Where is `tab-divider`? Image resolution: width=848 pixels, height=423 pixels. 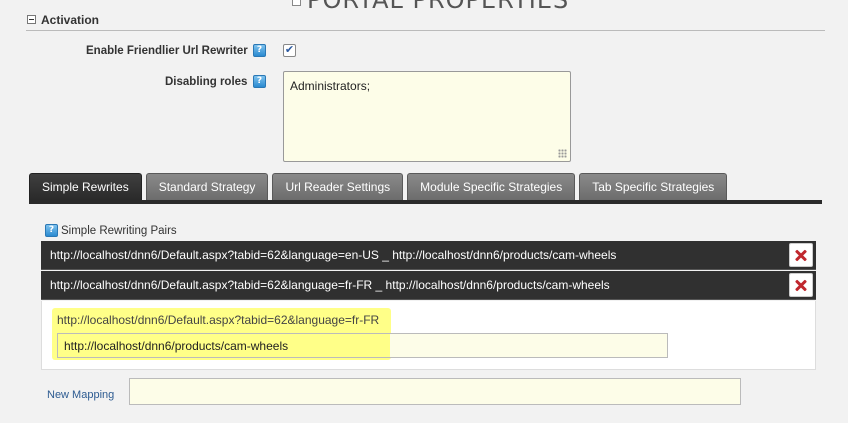 tab-divider is located at coordinates (425, 202).